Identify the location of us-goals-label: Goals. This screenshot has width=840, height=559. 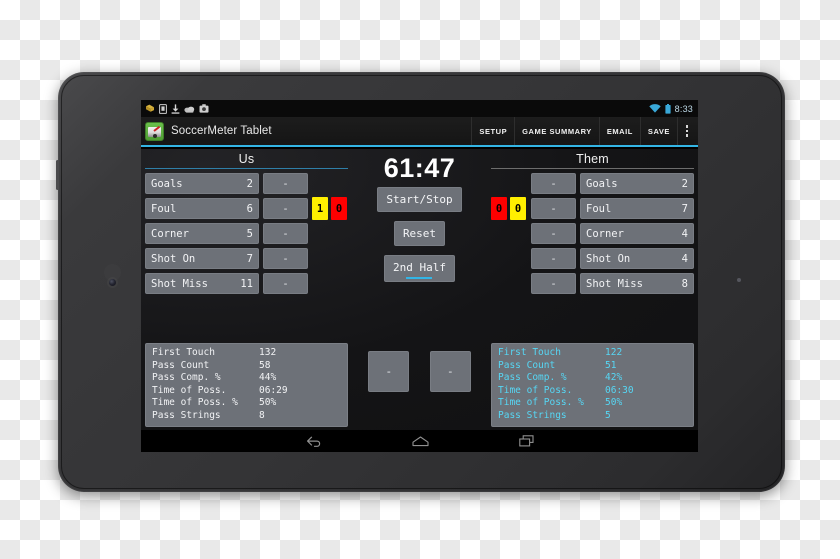
(167, 183).